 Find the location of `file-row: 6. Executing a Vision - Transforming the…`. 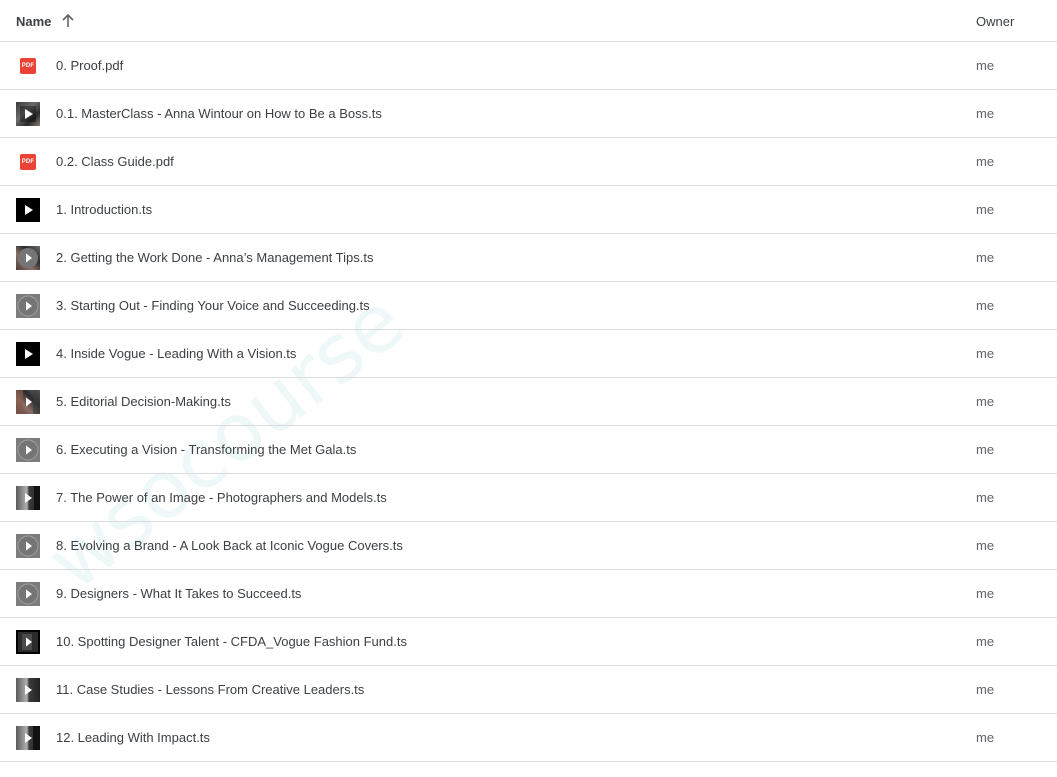

file-row: 6. Executing a Vision - Transforming the… is located at coordinates (528, 450).